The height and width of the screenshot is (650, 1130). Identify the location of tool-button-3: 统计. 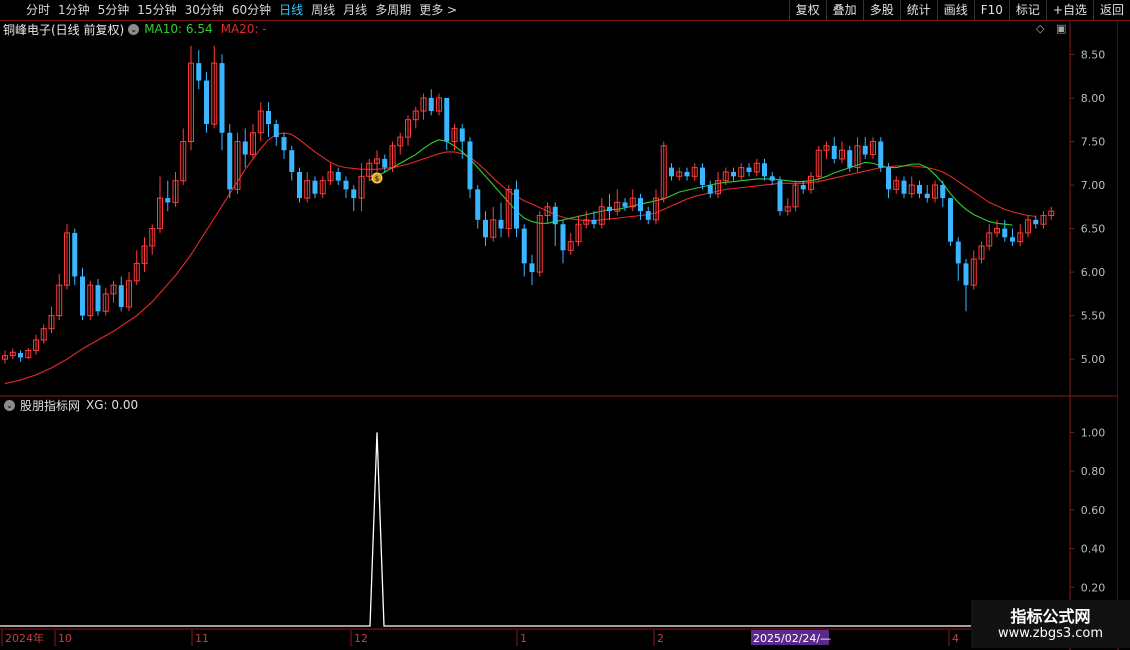
(918, 10).